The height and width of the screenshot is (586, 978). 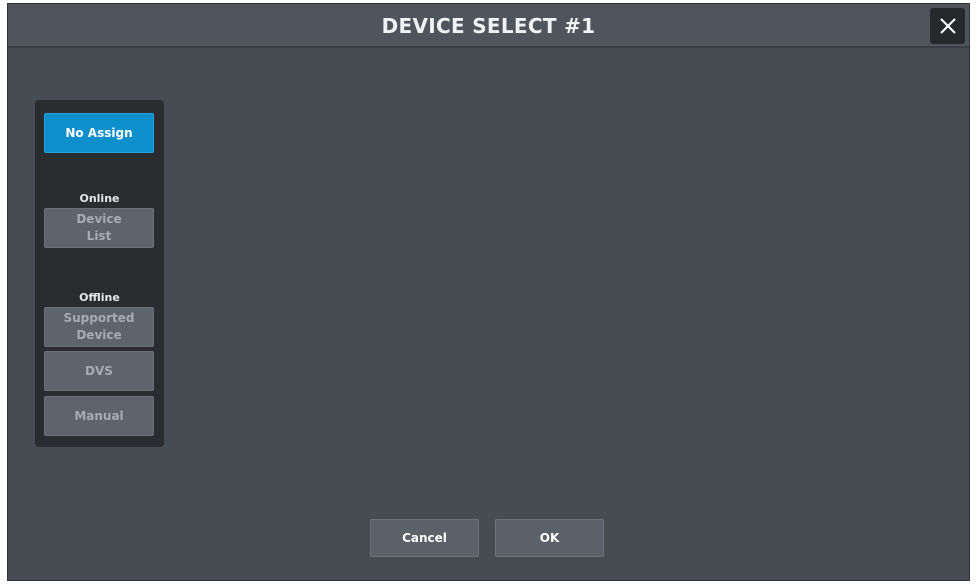 What do you see at coordinates (99, 371) in the screenshot?
I see `dvs-button: DVS` at bounding box center [99, 371].